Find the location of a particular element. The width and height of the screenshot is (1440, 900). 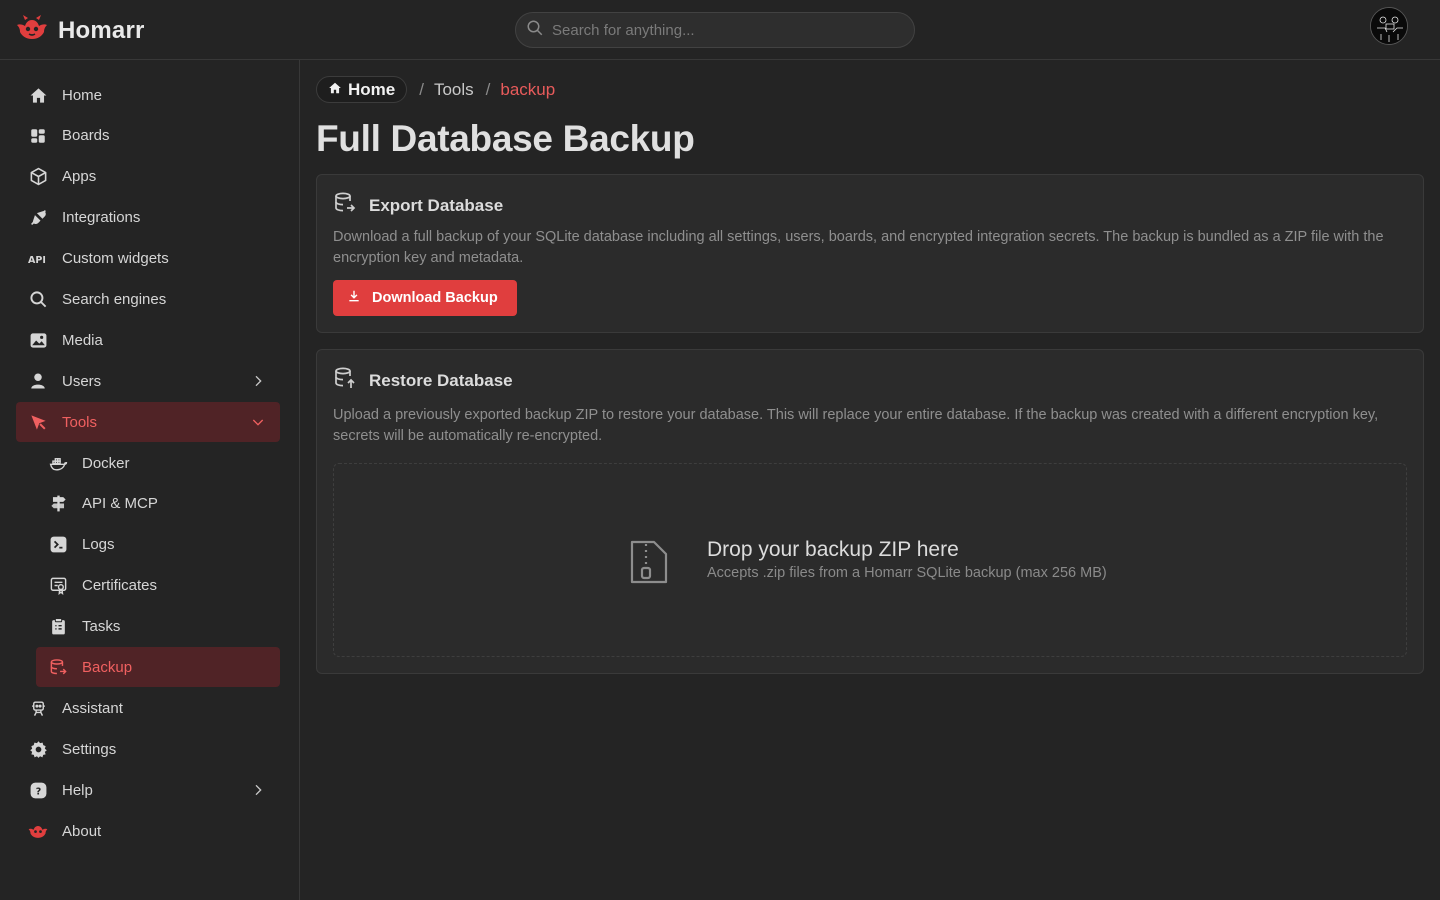

global-search is located at coordinates (715, 30).